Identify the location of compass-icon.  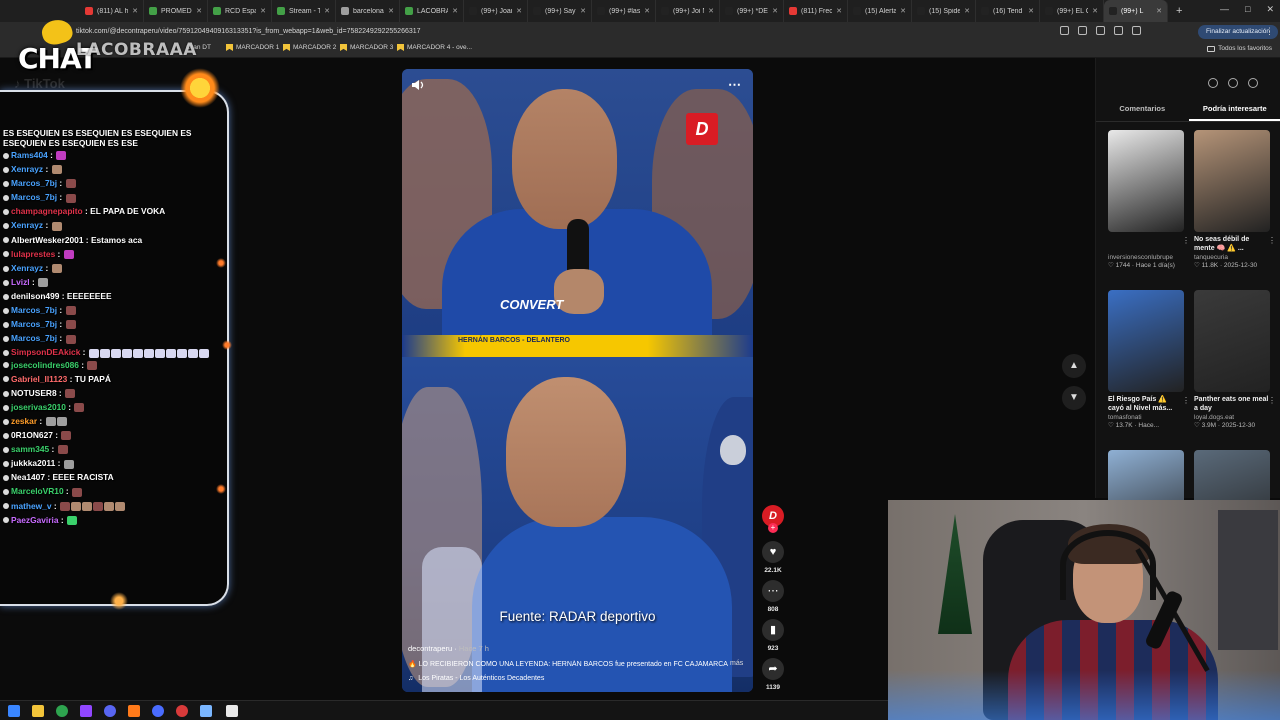
(1213, 83).